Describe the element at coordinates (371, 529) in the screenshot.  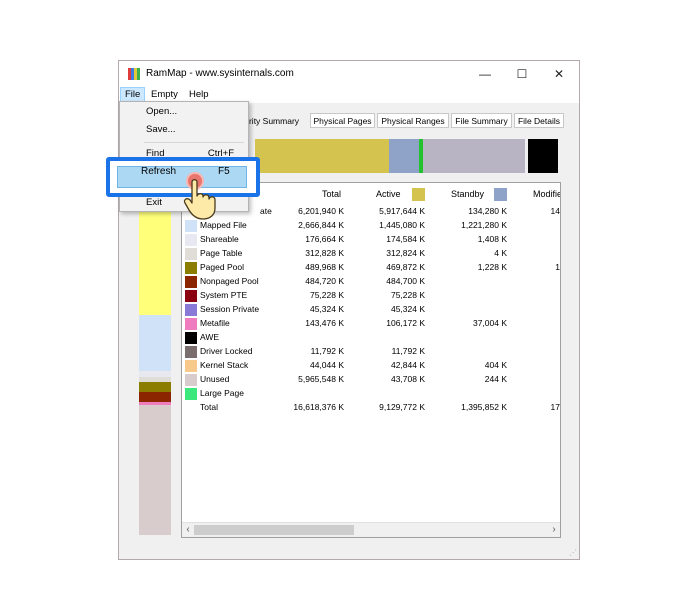
I see `horizontal-scrollbar: ‹ ›` at that location.